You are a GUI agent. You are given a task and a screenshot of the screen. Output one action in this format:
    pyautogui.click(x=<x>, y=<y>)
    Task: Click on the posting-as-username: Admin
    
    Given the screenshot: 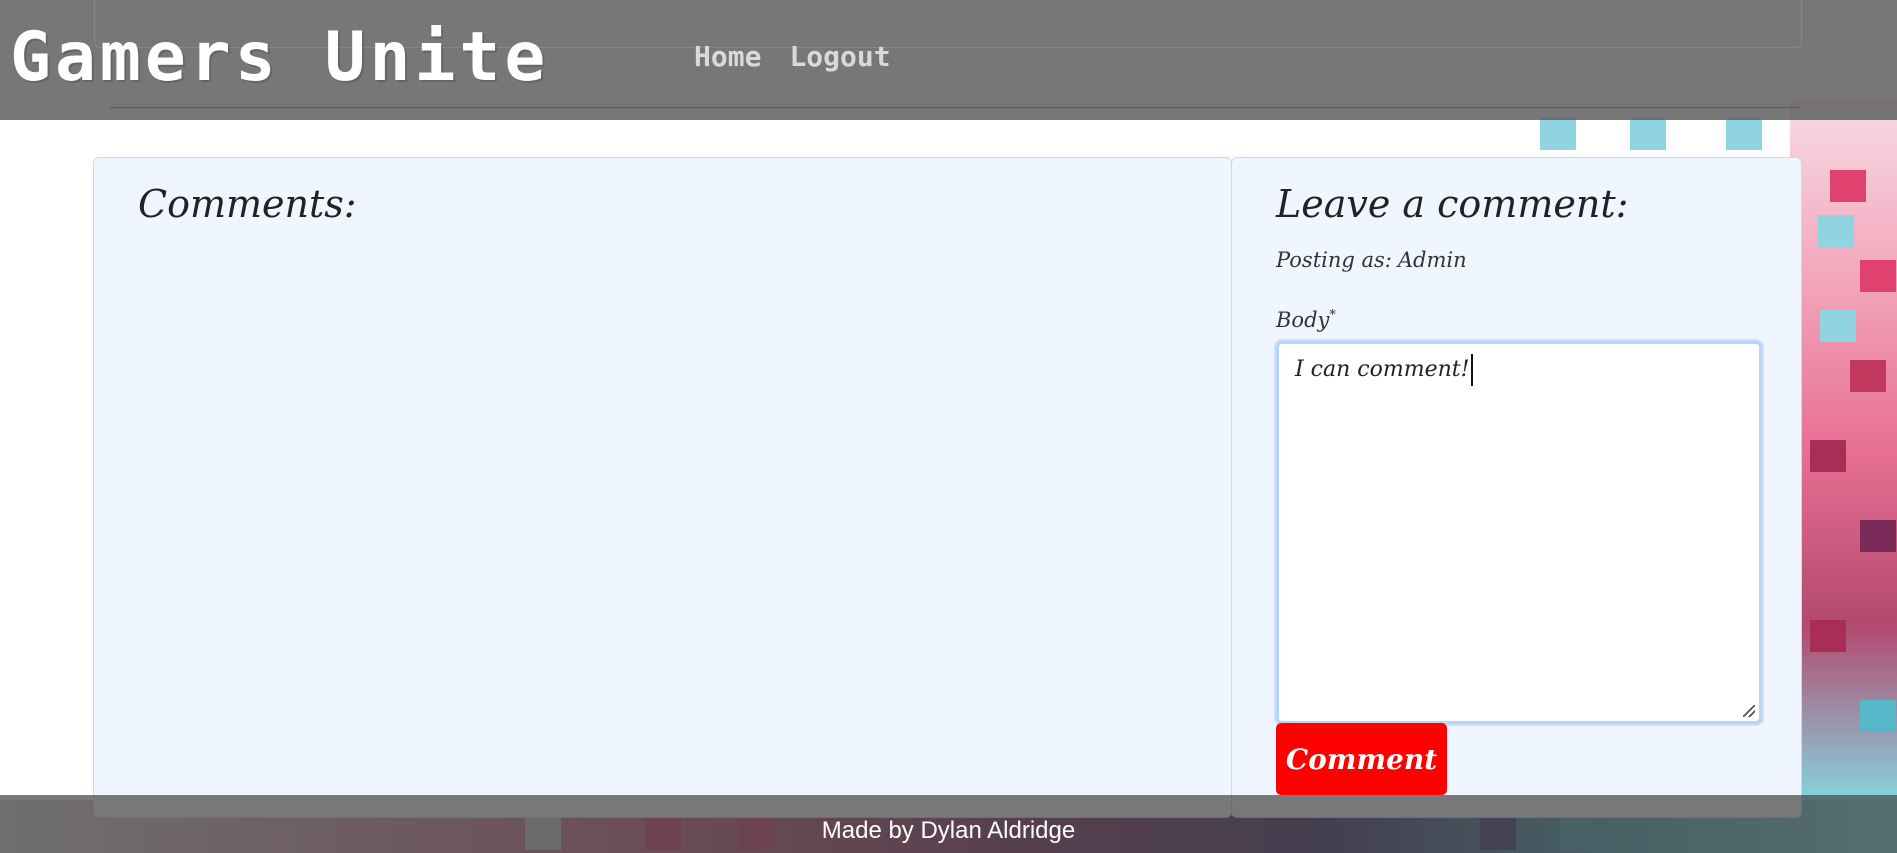 What is the action you would take?
    pyautogui.click(x=1432, y=260)
    